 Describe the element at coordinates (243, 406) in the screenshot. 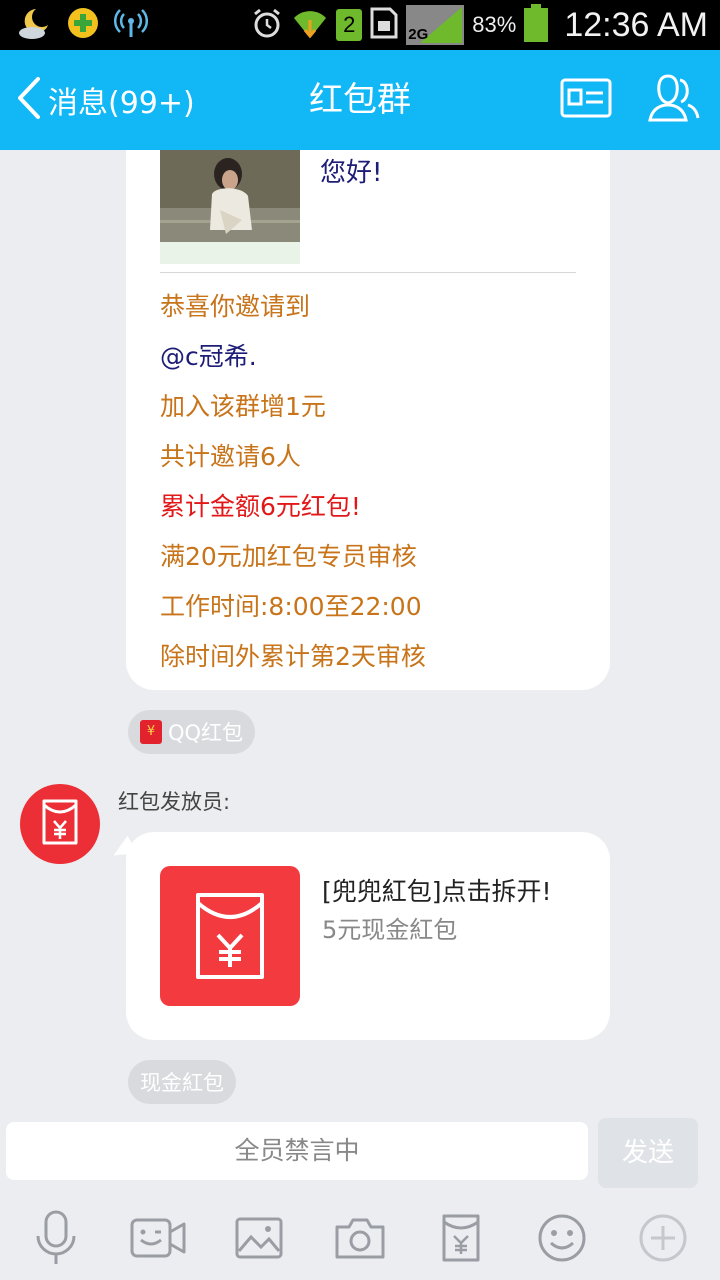

I see `message-line: 加入该群增1元` at that location.